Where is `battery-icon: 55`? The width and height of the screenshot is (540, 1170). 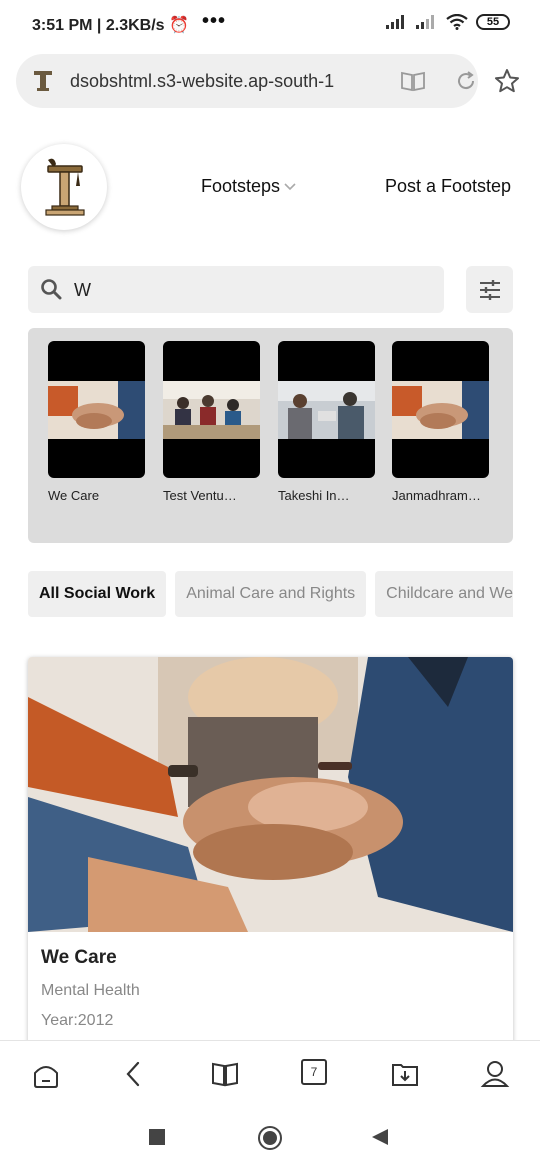 battery-icon: 55 is located at coordinates (493, 22).